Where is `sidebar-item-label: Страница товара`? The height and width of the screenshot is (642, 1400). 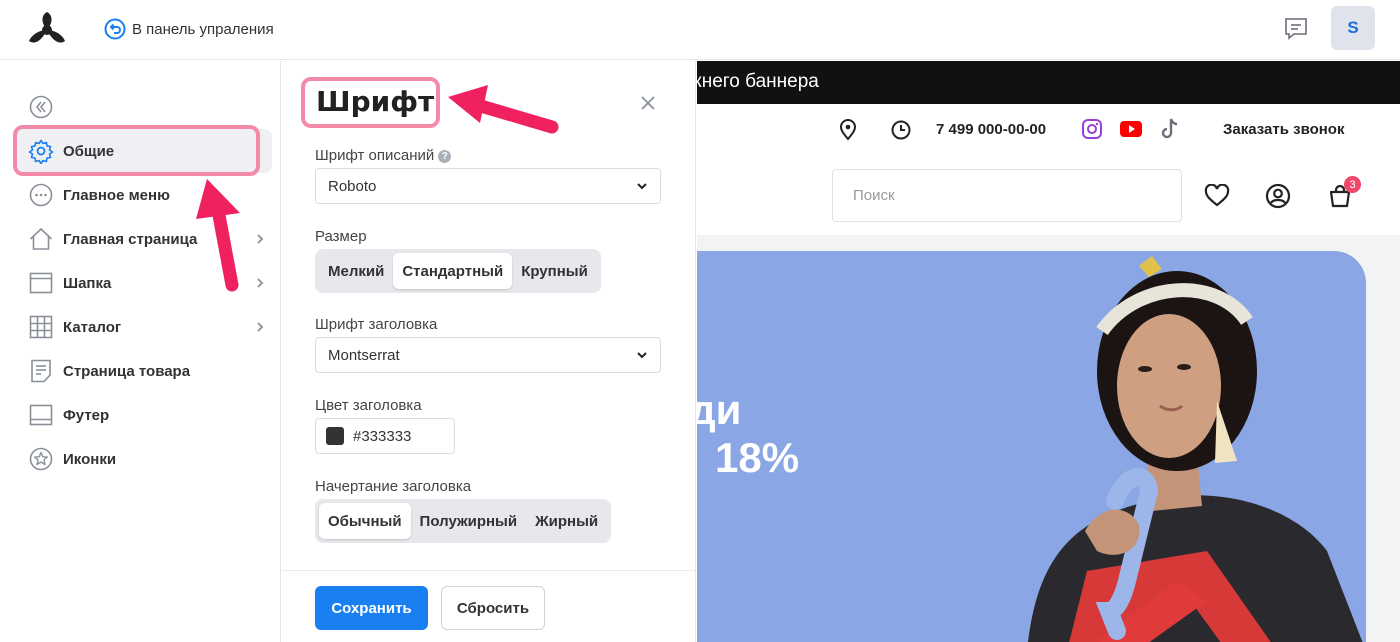
sidebar-item-label: Страница товара is located at coordinates (127, 371).